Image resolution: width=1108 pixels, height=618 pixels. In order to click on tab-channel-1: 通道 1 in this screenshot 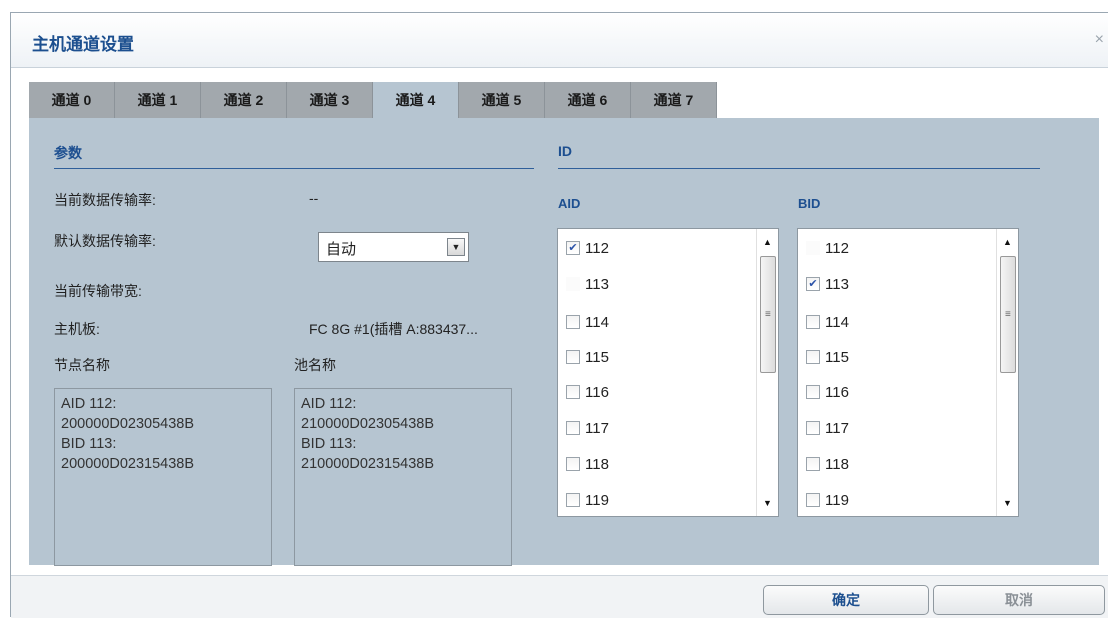, I will do `click(158, 100)`.